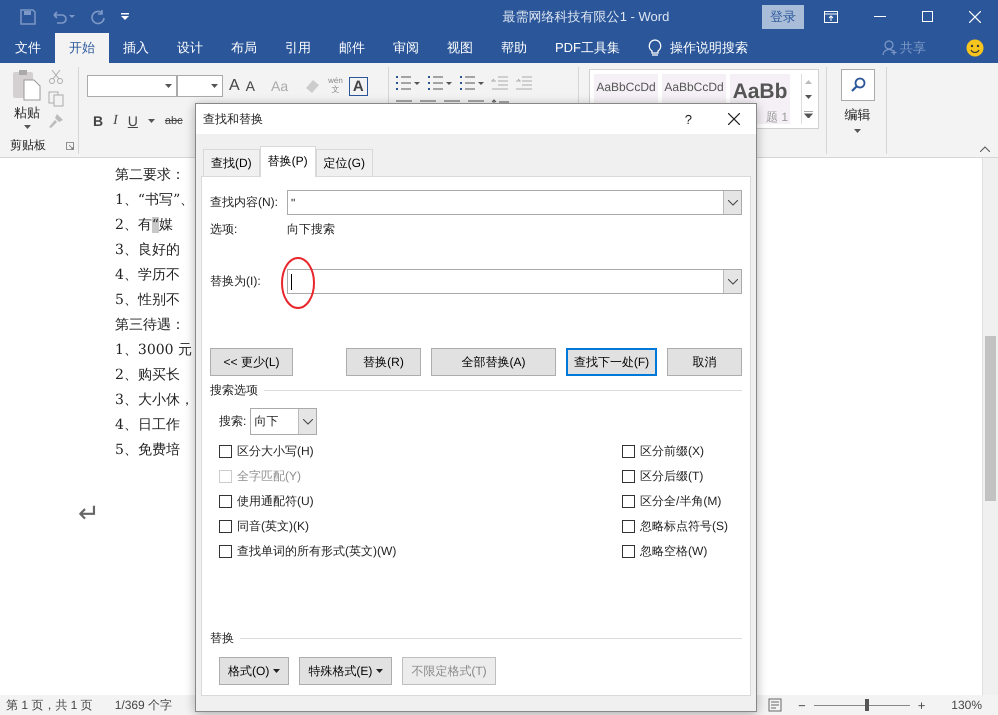  Describe the element at coordinates (307, 526) in the screenshot. I see `checkbox-option: 同音(英文)(K)` at that location.